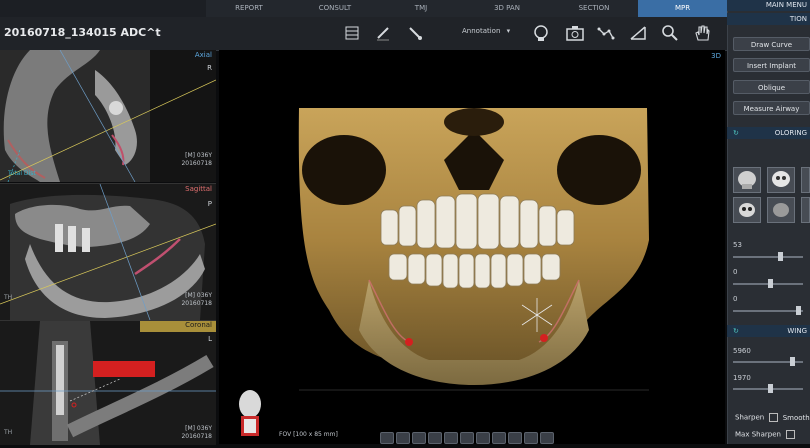 The width and height of the screenshot is (810, 448). Describe the element at coordinates (768, 5) in the screenshot. I see `main-menu-header: MAIN MENU` at that location.